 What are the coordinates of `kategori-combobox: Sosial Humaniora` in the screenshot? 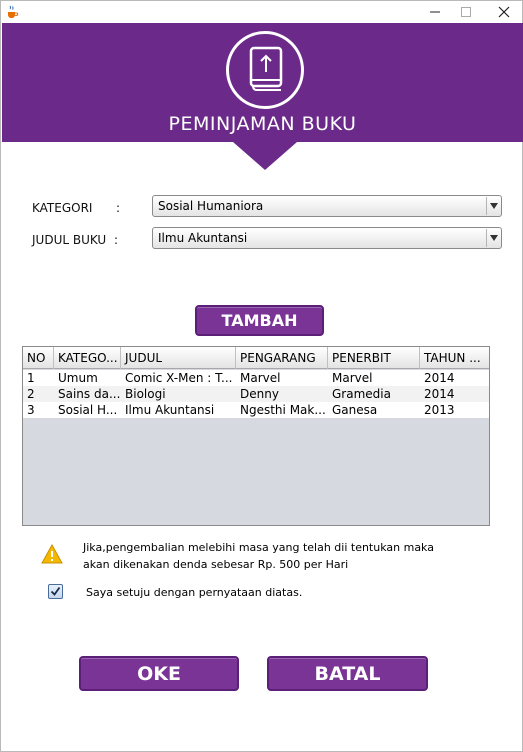 It's located at (327, 206).